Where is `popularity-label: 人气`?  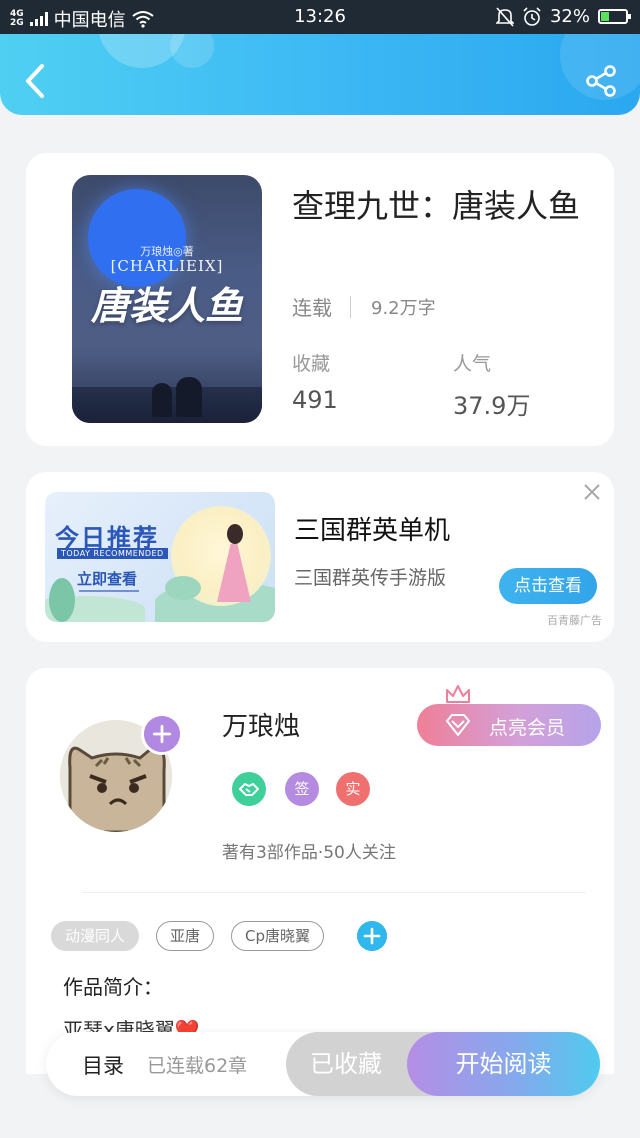 popularity-label: 人气 is located at coordinates (472, 364).